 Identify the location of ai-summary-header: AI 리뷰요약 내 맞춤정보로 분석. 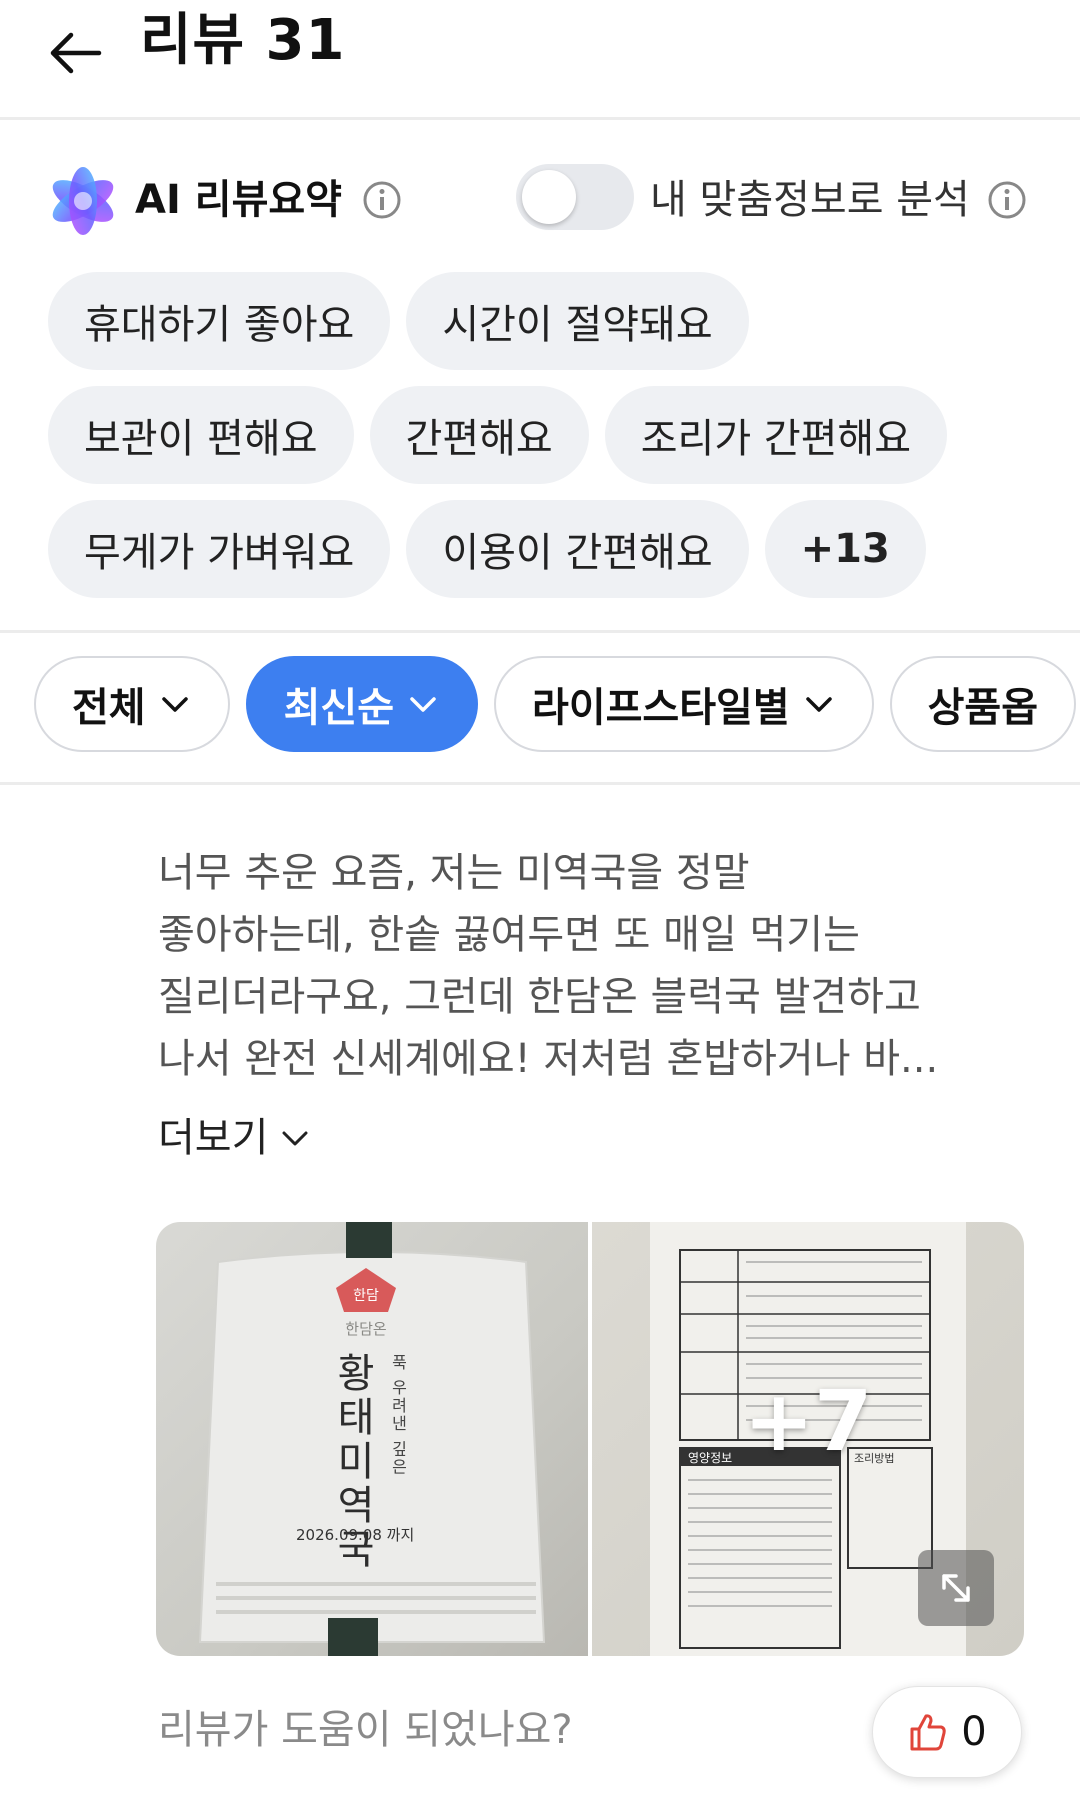
(540, 200).